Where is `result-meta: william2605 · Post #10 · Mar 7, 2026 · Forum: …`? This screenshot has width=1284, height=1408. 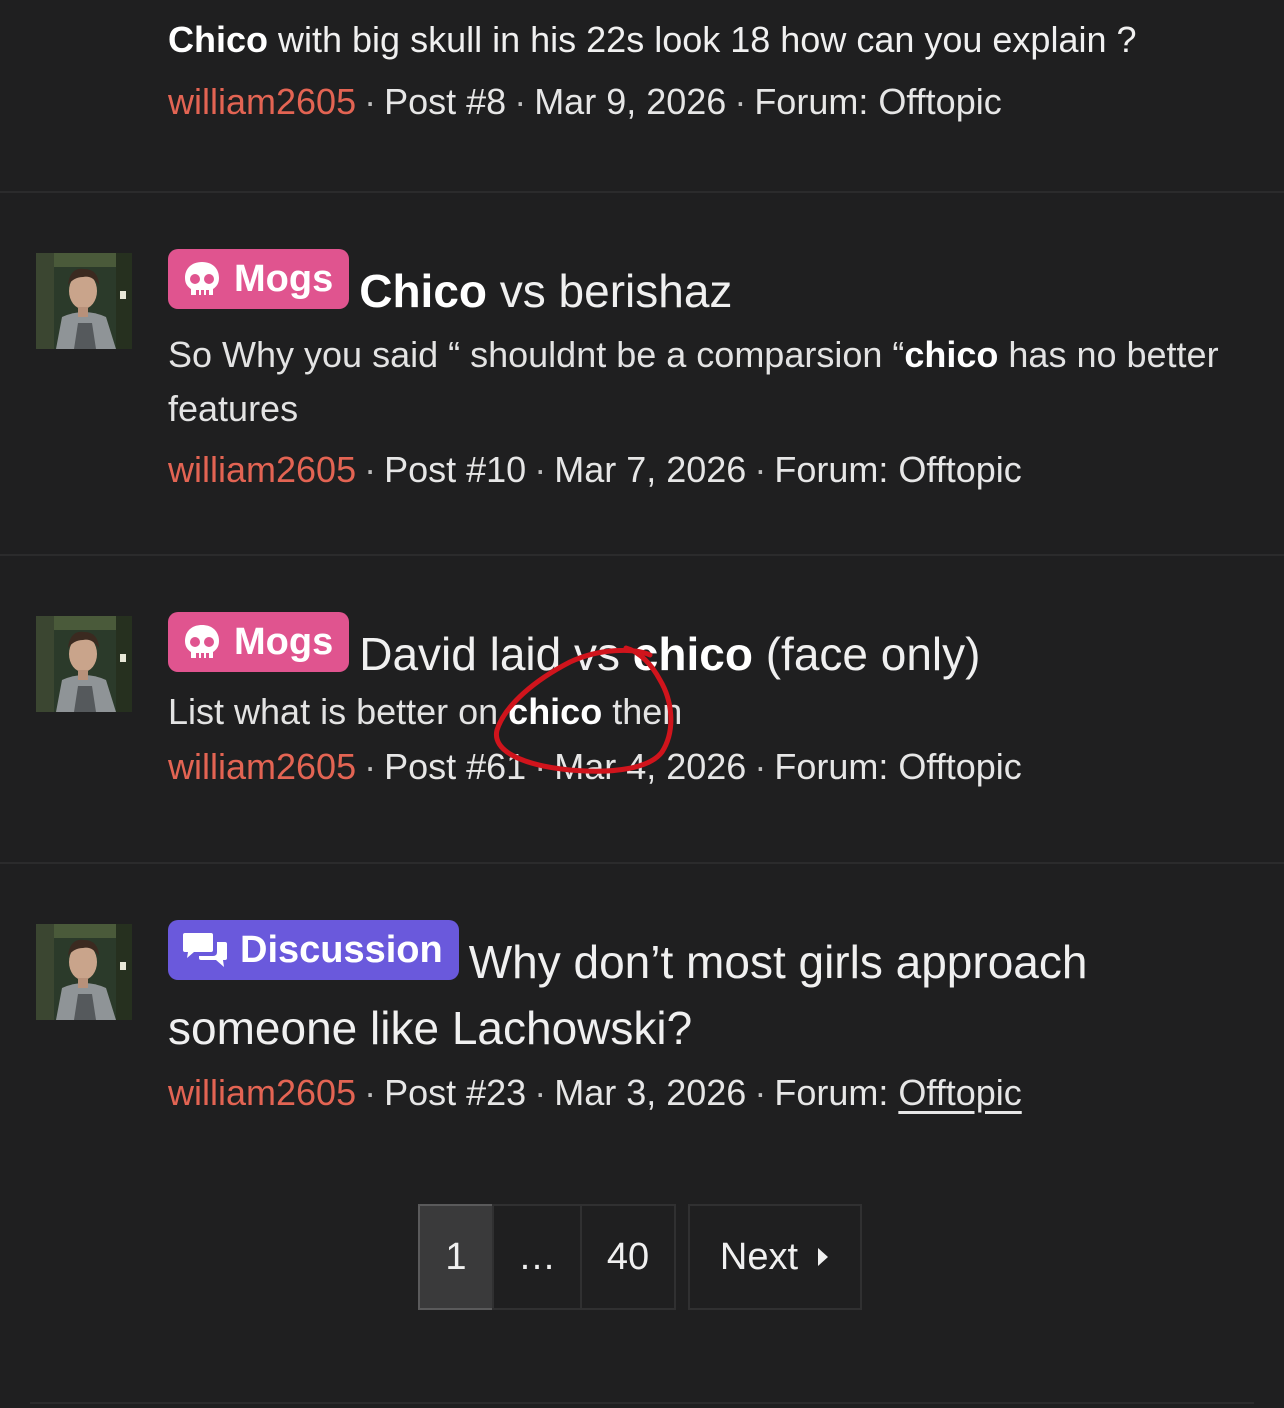
result-meta: william2605 · Post #10 · Mar 7, 2026 · Forum: … is located at coordinates (595, 469).